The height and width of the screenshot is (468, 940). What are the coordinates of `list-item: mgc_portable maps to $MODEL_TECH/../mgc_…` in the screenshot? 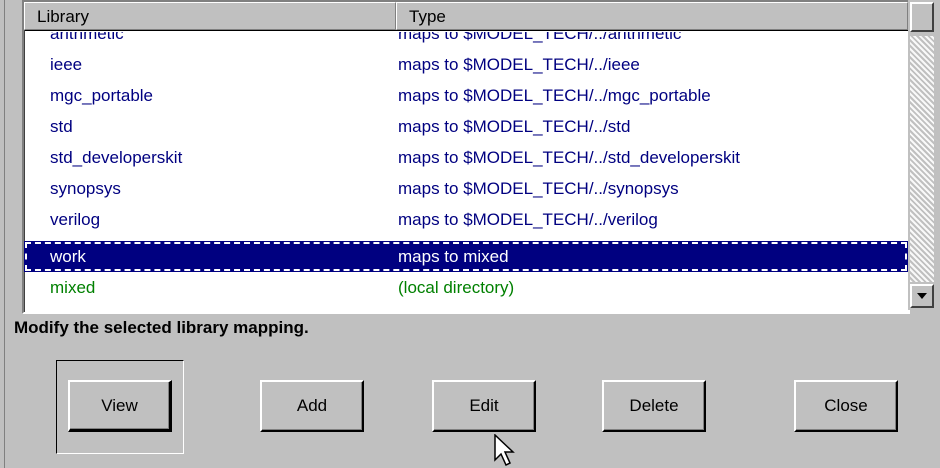 It's located at (466, 95).